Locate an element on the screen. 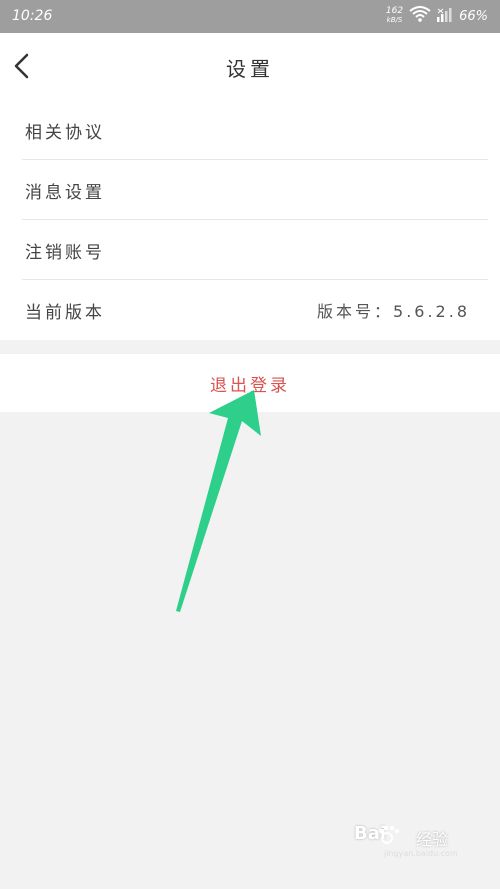 This screenshot has height=889, width=500. menu-item-label: 注销账号 is located at coordinates (65, 252).